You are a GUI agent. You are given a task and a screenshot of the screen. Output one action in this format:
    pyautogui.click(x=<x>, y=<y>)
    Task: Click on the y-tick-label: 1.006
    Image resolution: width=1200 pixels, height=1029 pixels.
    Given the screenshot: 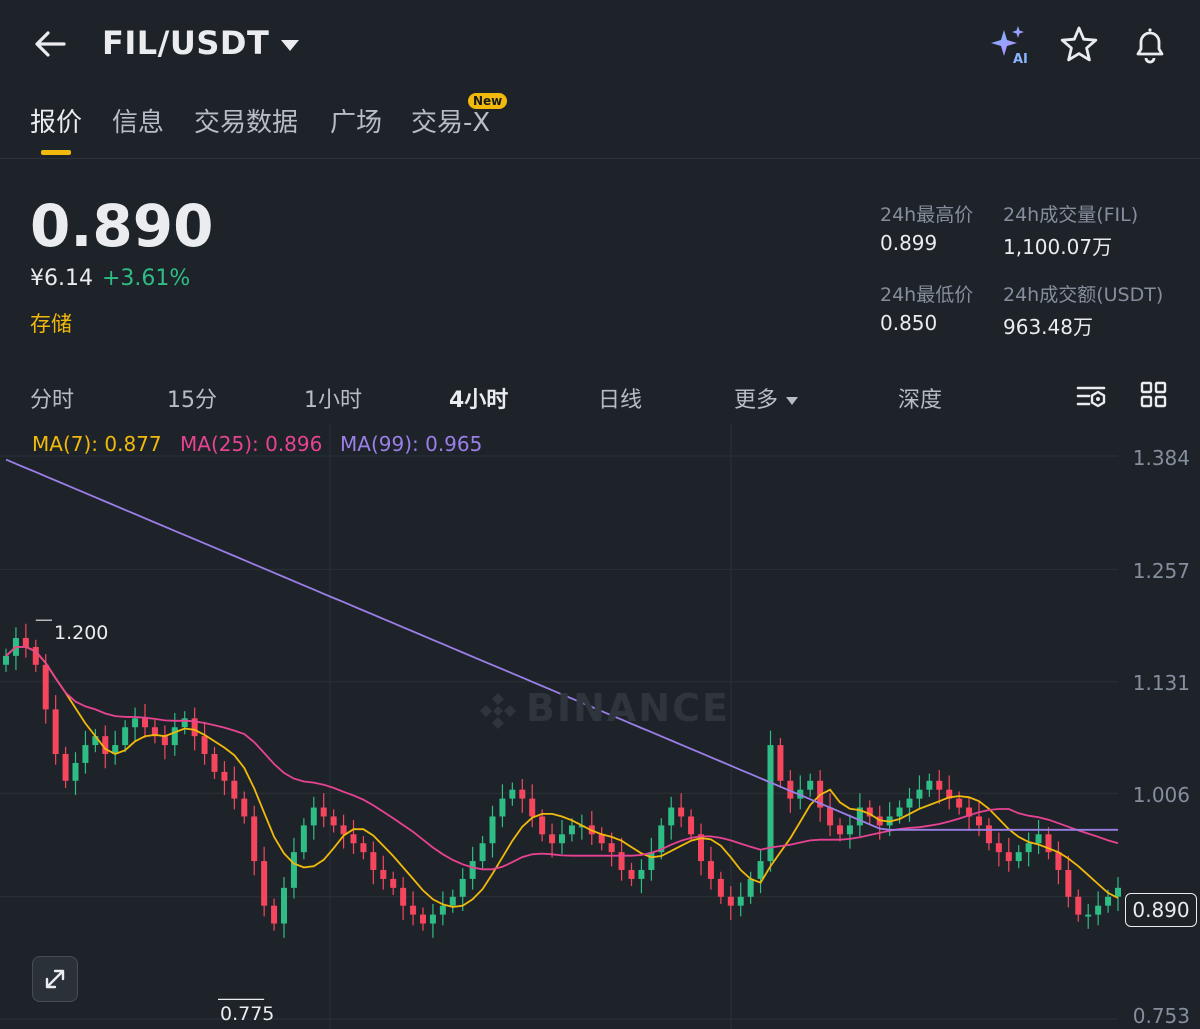 What is the action you would take?
    pyautogui.click(x=1161, y=795)
    